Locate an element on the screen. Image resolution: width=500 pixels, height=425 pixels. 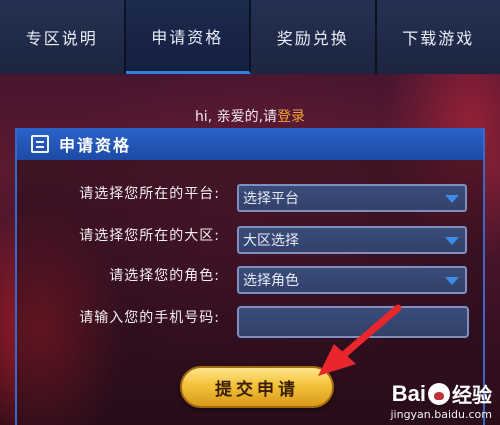
greeting: hi, 亲爱的,请登录 is located at coordinates (250, 116).